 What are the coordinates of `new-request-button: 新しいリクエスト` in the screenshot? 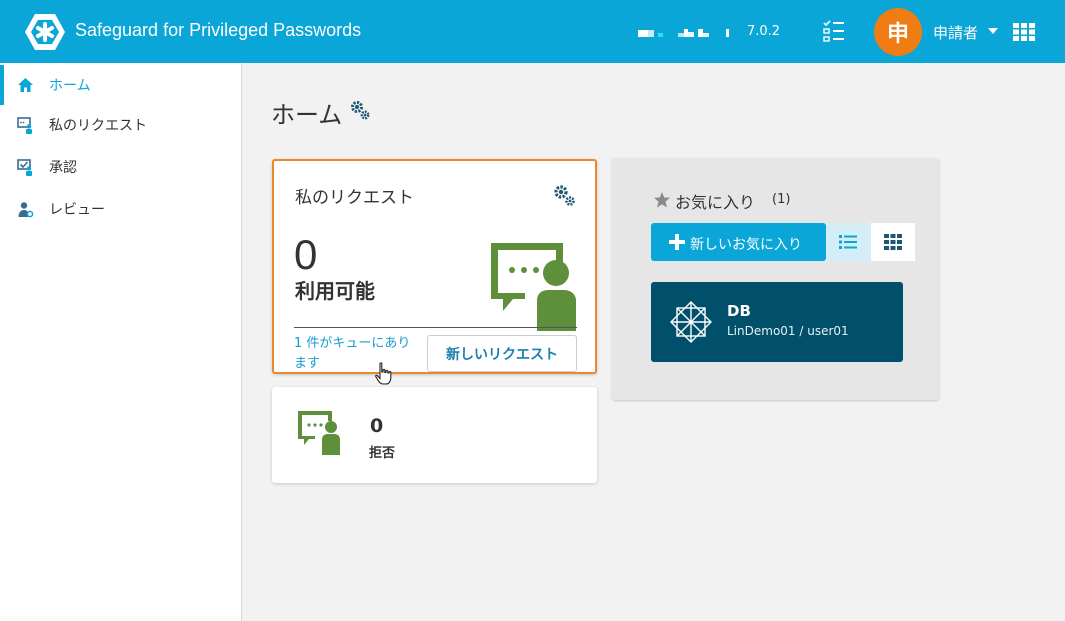 It's located at (502, 353).